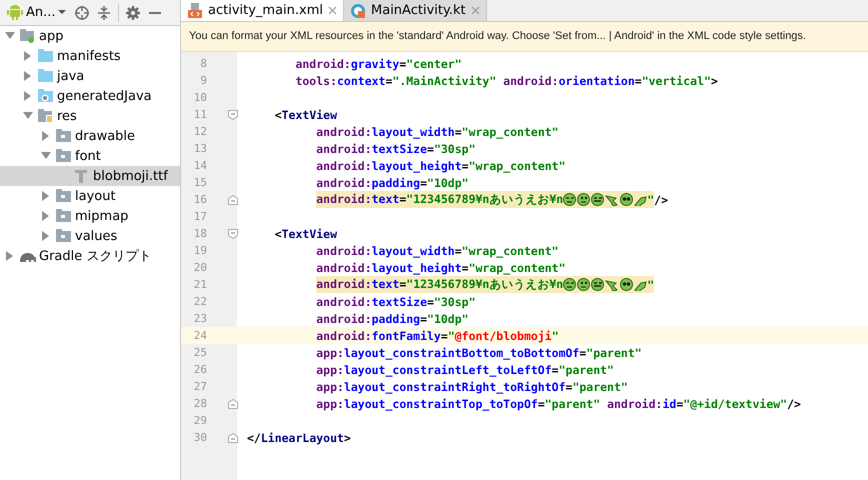 This screenshot has height=480, width=868. I want to click on line-number: 16, so click(200, 199).